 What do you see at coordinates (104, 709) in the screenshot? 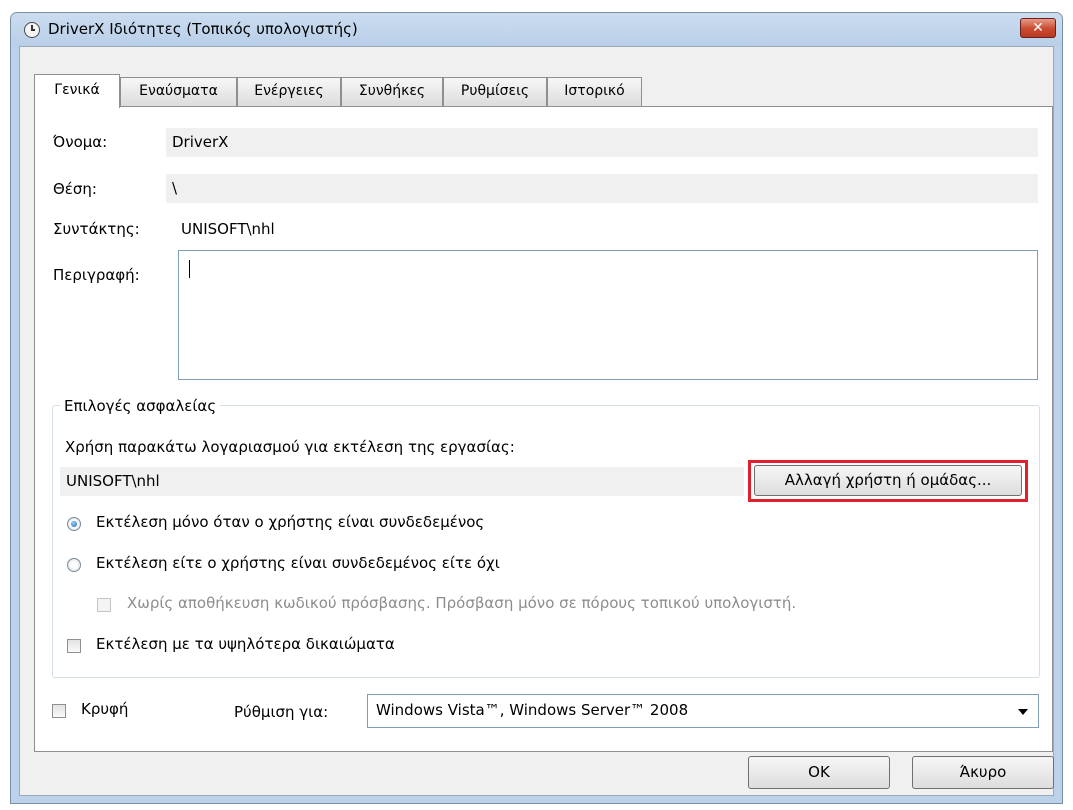
I see `hidden-label: Κρυφή` at bounding box center [104, 709].